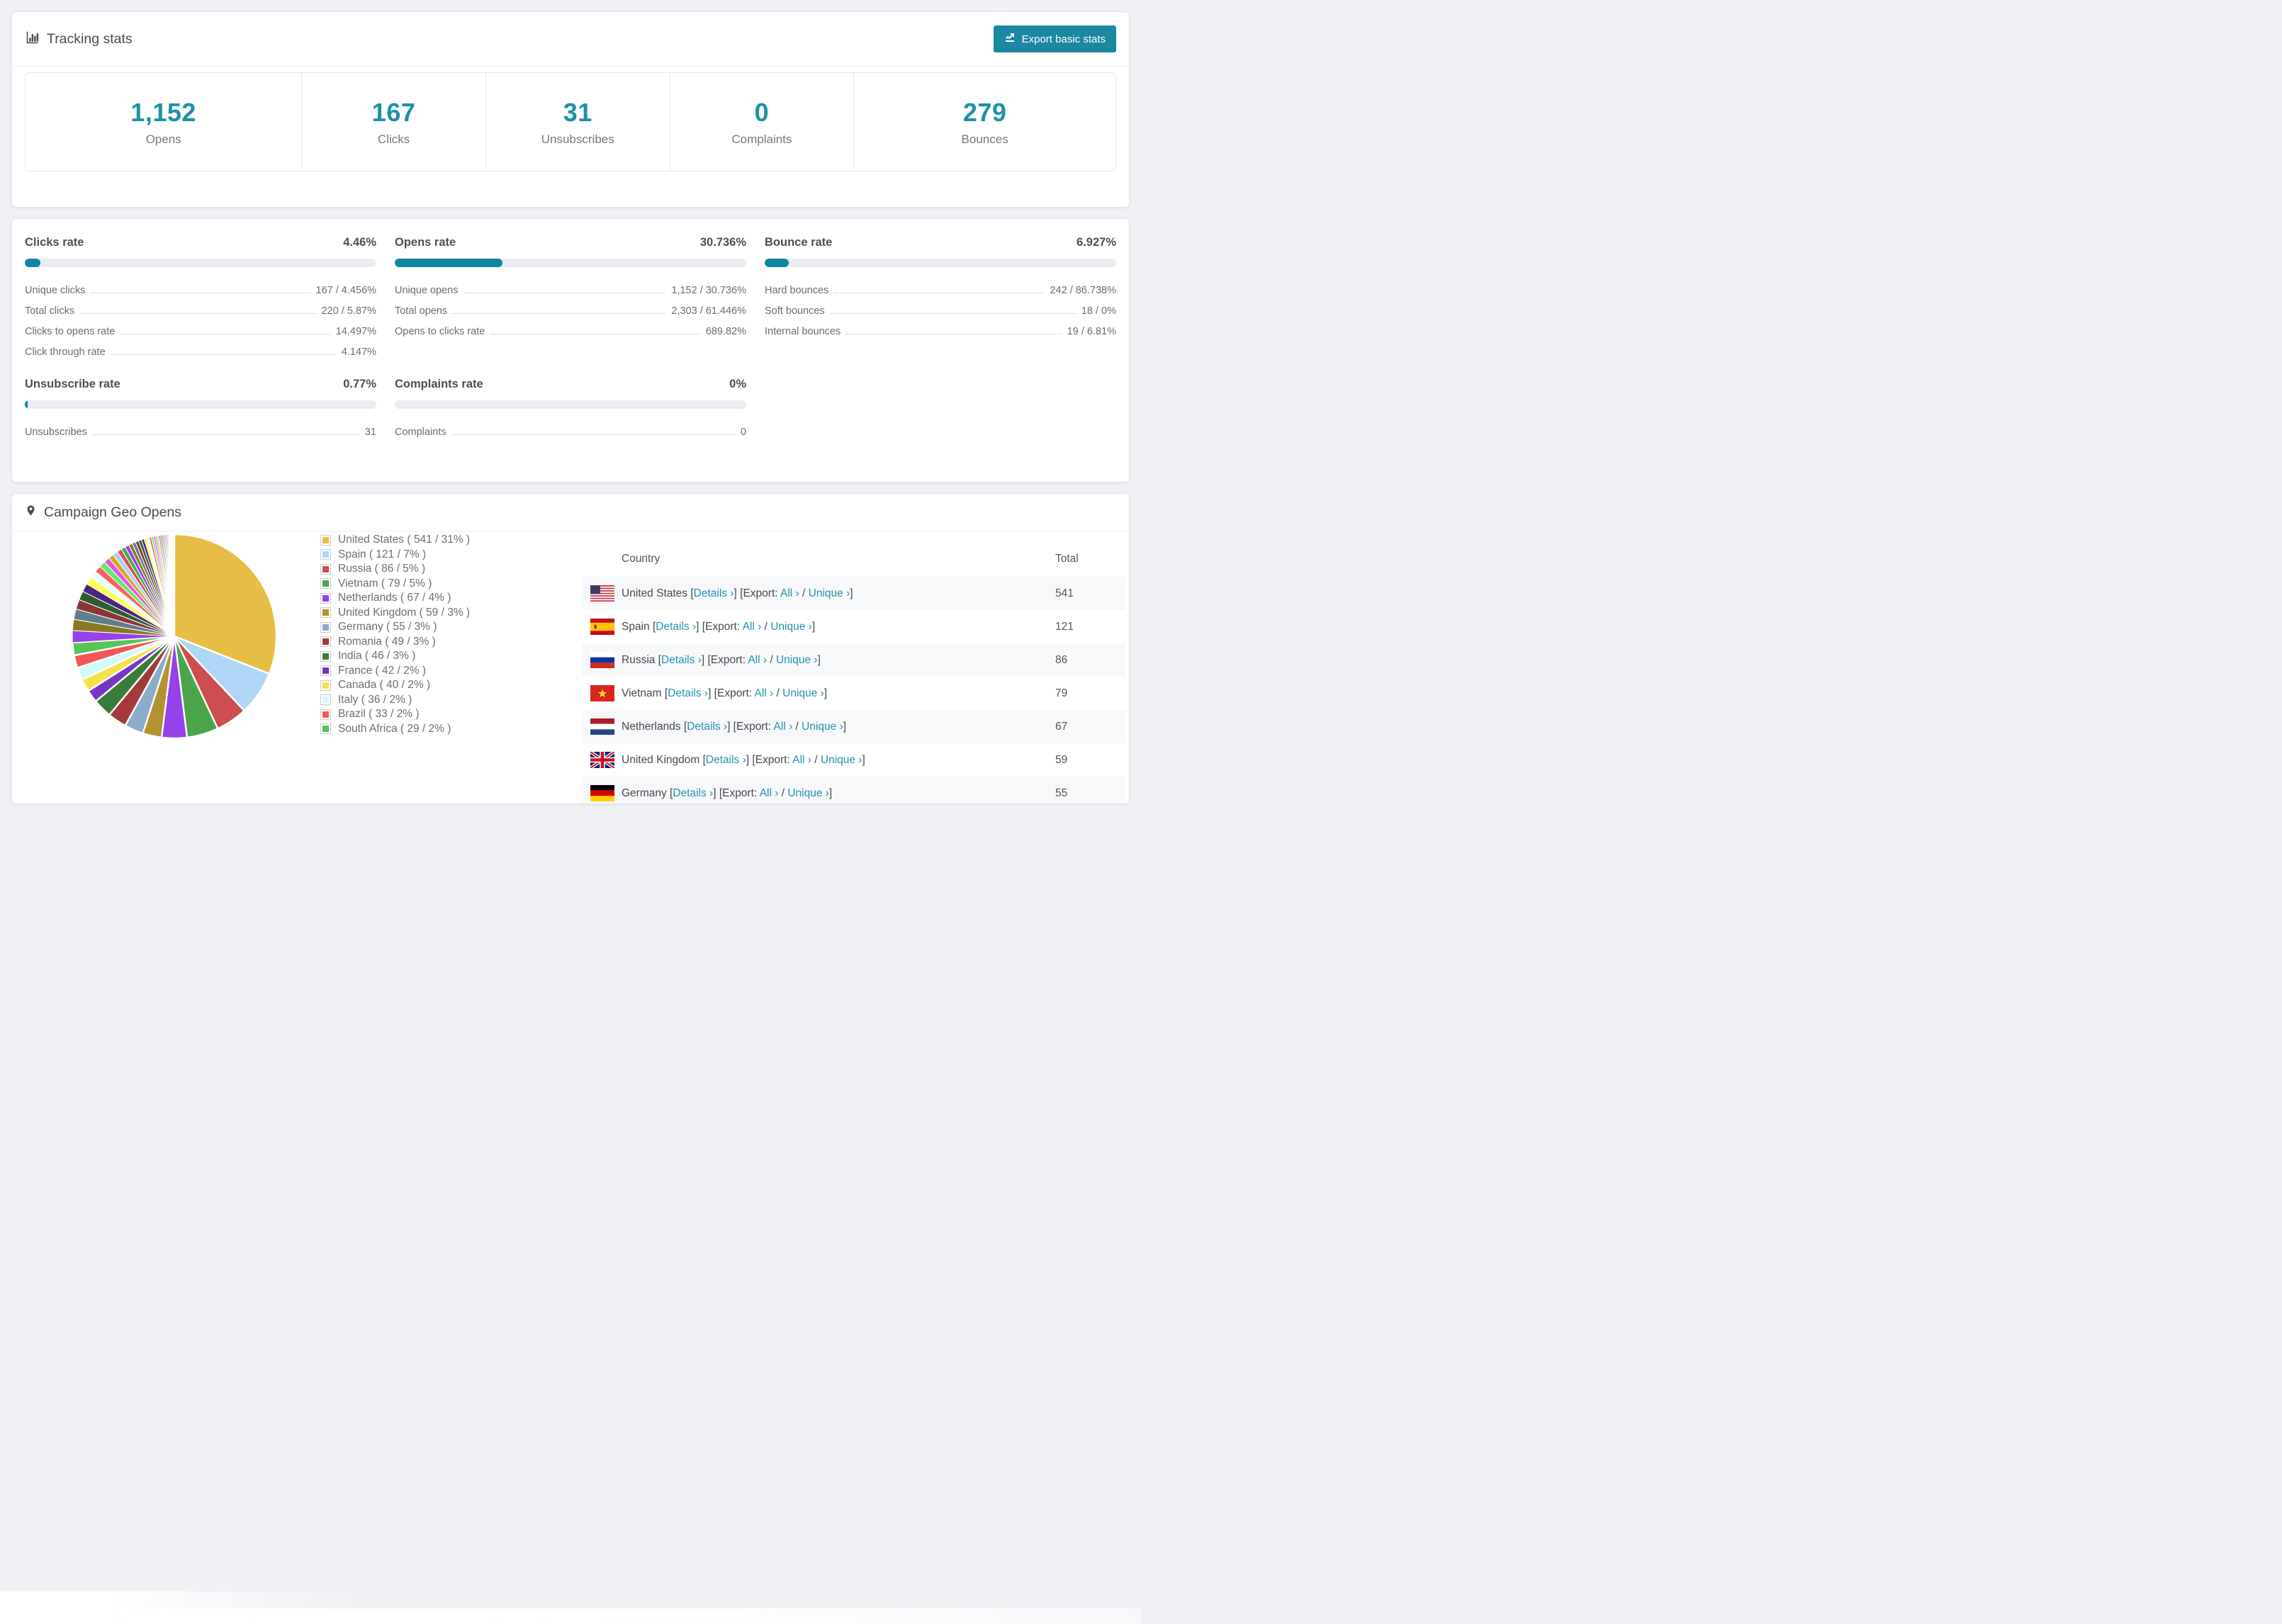  I want to click on legend-item-italy: Italy ( 36 / 2% ), so click(395, 701).